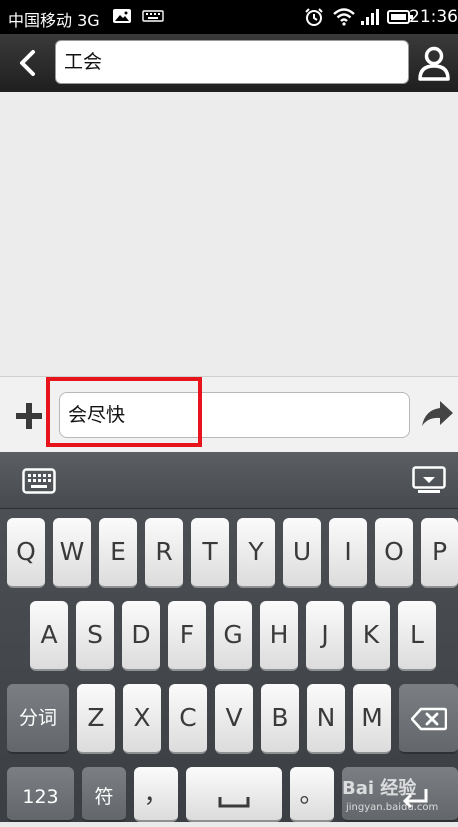 The width and height of the screenshot is (458, 827). What do you see at coordinates (156, 794) in the screenshot?
I see `comma-key: ，` at bounding box center [156, 794].